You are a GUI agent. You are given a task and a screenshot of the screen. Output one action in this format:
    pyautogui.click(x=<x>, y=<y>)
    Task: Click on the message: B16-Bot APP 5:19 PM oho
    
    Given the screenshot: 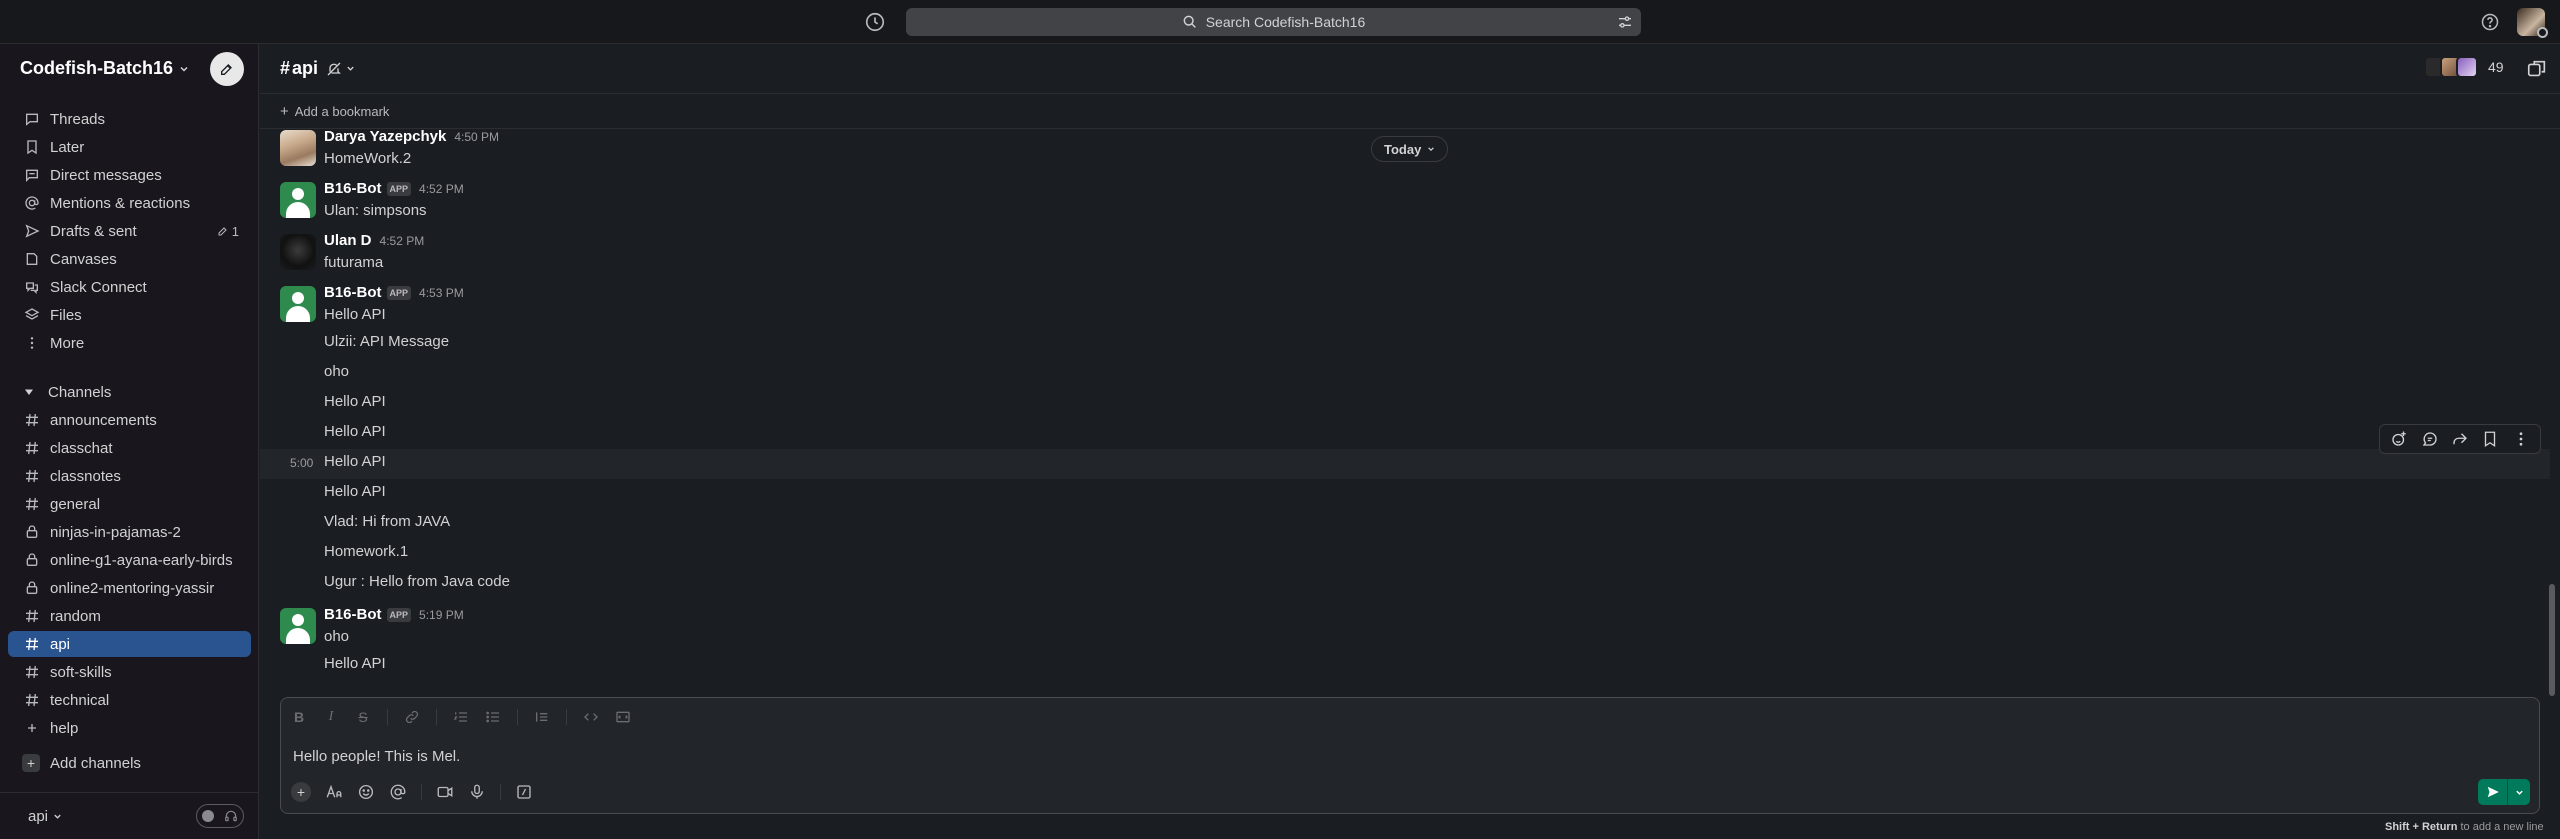 What is the action you would take?
    pyautogui.click(x=1405, y=627)
    